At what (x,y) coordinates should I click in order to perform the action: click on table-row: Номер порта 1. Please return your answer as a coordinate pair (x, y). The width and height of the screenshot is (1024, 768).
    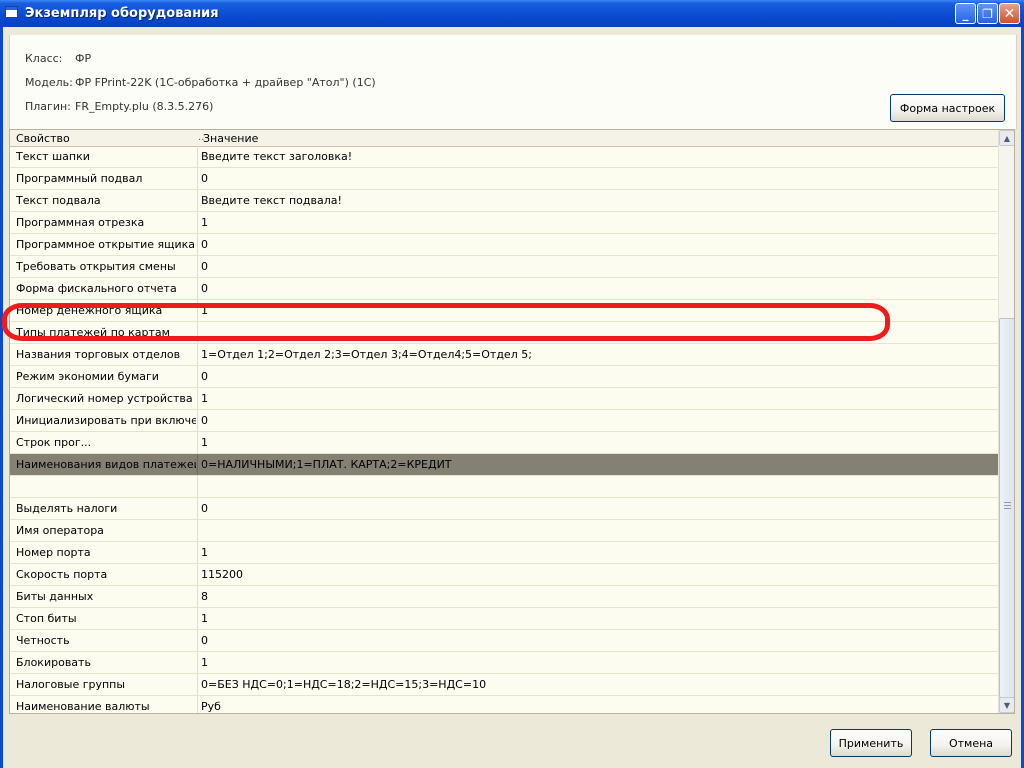
    Looking at the image, I should click on (504, 553).